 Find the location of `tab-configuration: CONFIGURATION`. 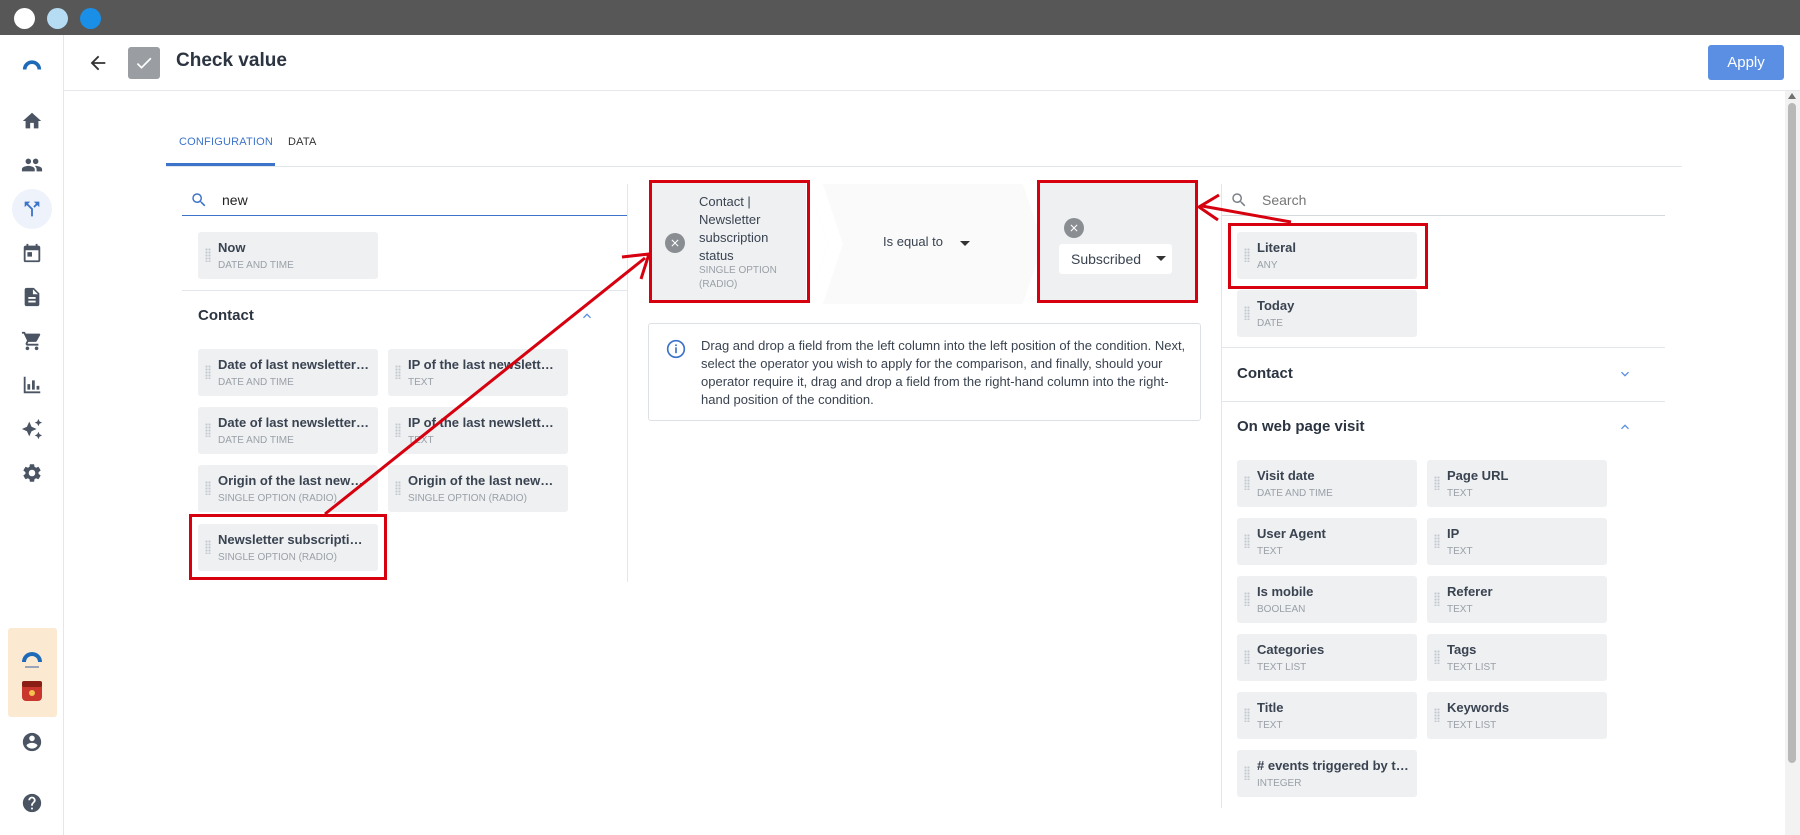

tab-configuration: CONFIGURATION is located at coordinates (226, 142).